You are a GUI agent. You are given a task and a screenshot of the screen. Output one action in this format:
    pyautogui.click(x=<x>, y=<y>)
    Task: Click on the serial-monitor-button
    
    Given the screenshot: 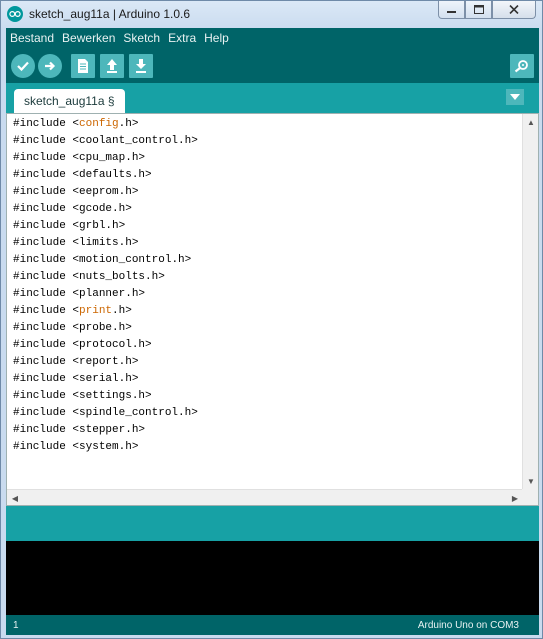 What is the action you would take?
    pyautogui.click(x=522, y=65)
    